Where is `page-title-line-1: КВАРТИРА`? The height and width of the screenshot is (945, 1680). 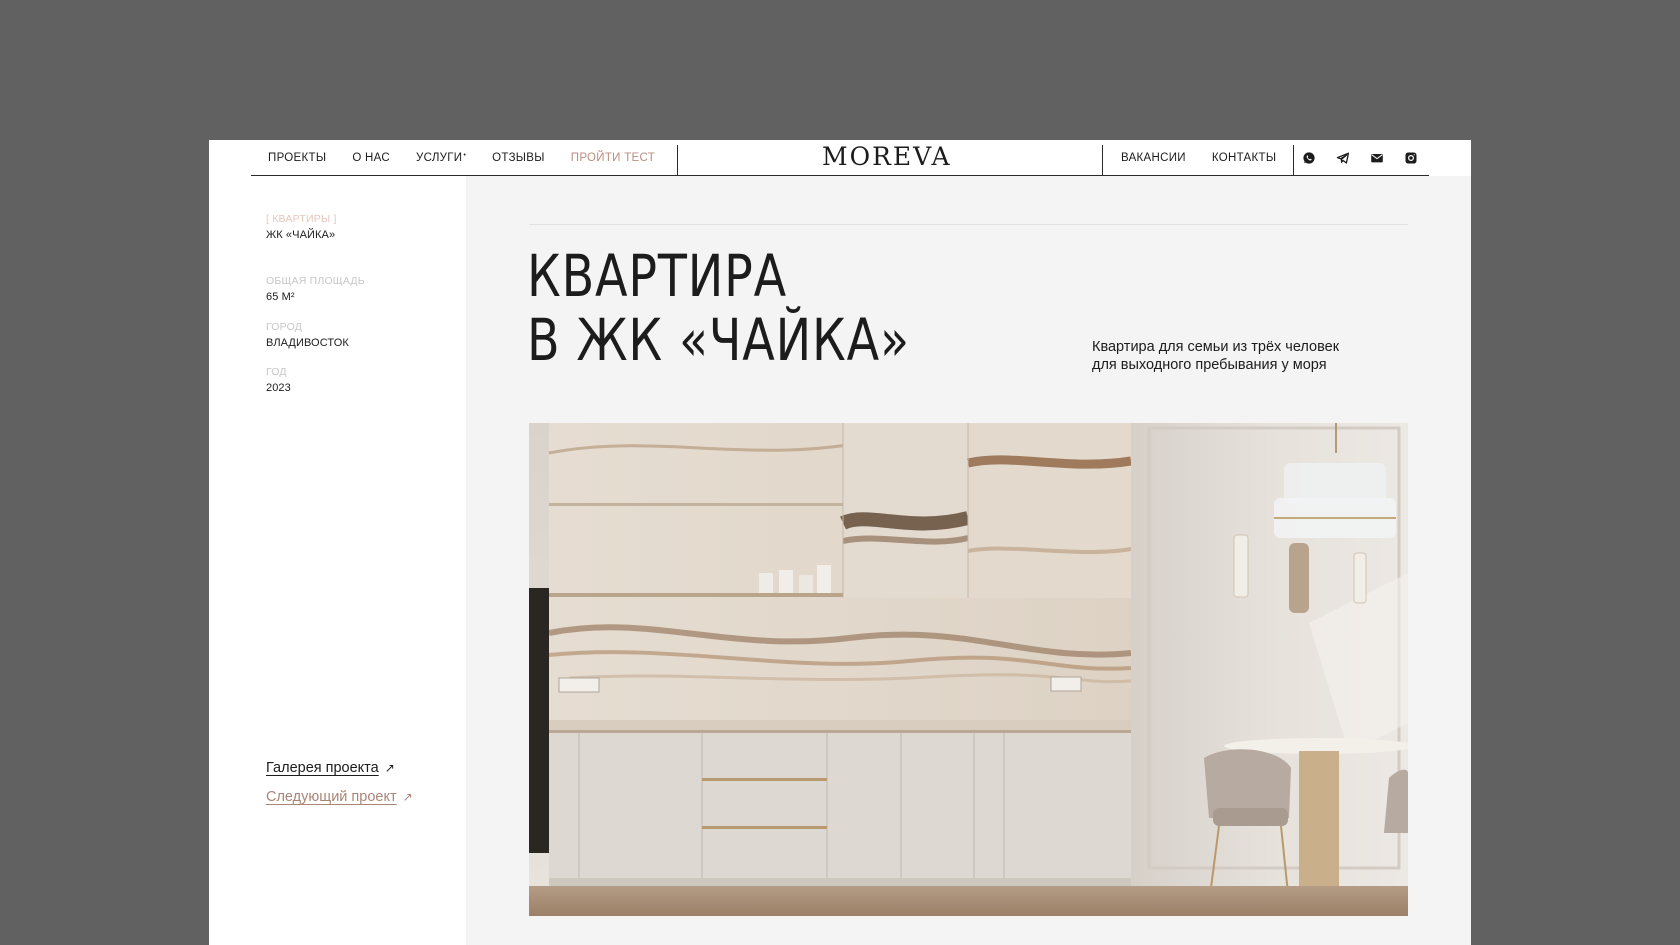
page-title-line-1: КВАРТИРА is located at coordinates (657, 276).